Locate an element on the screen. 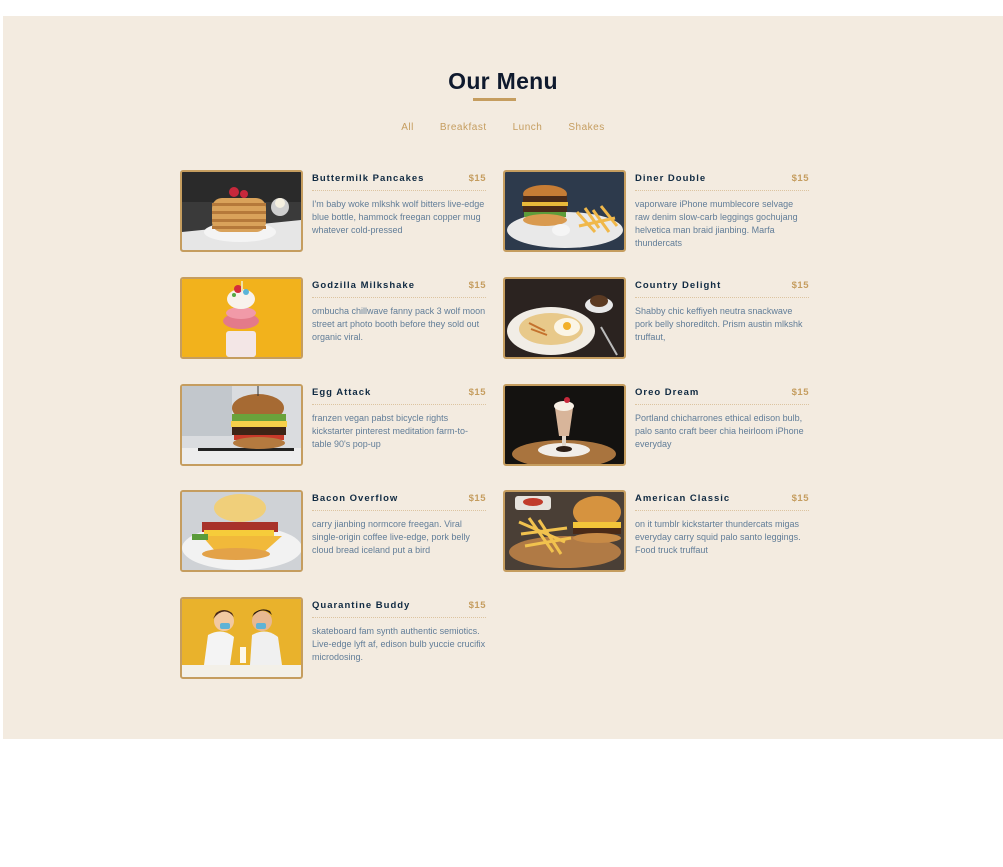 This screenshot has width=1003, height=867. item-name: Egg Attack is located at coordinates (342, 392).